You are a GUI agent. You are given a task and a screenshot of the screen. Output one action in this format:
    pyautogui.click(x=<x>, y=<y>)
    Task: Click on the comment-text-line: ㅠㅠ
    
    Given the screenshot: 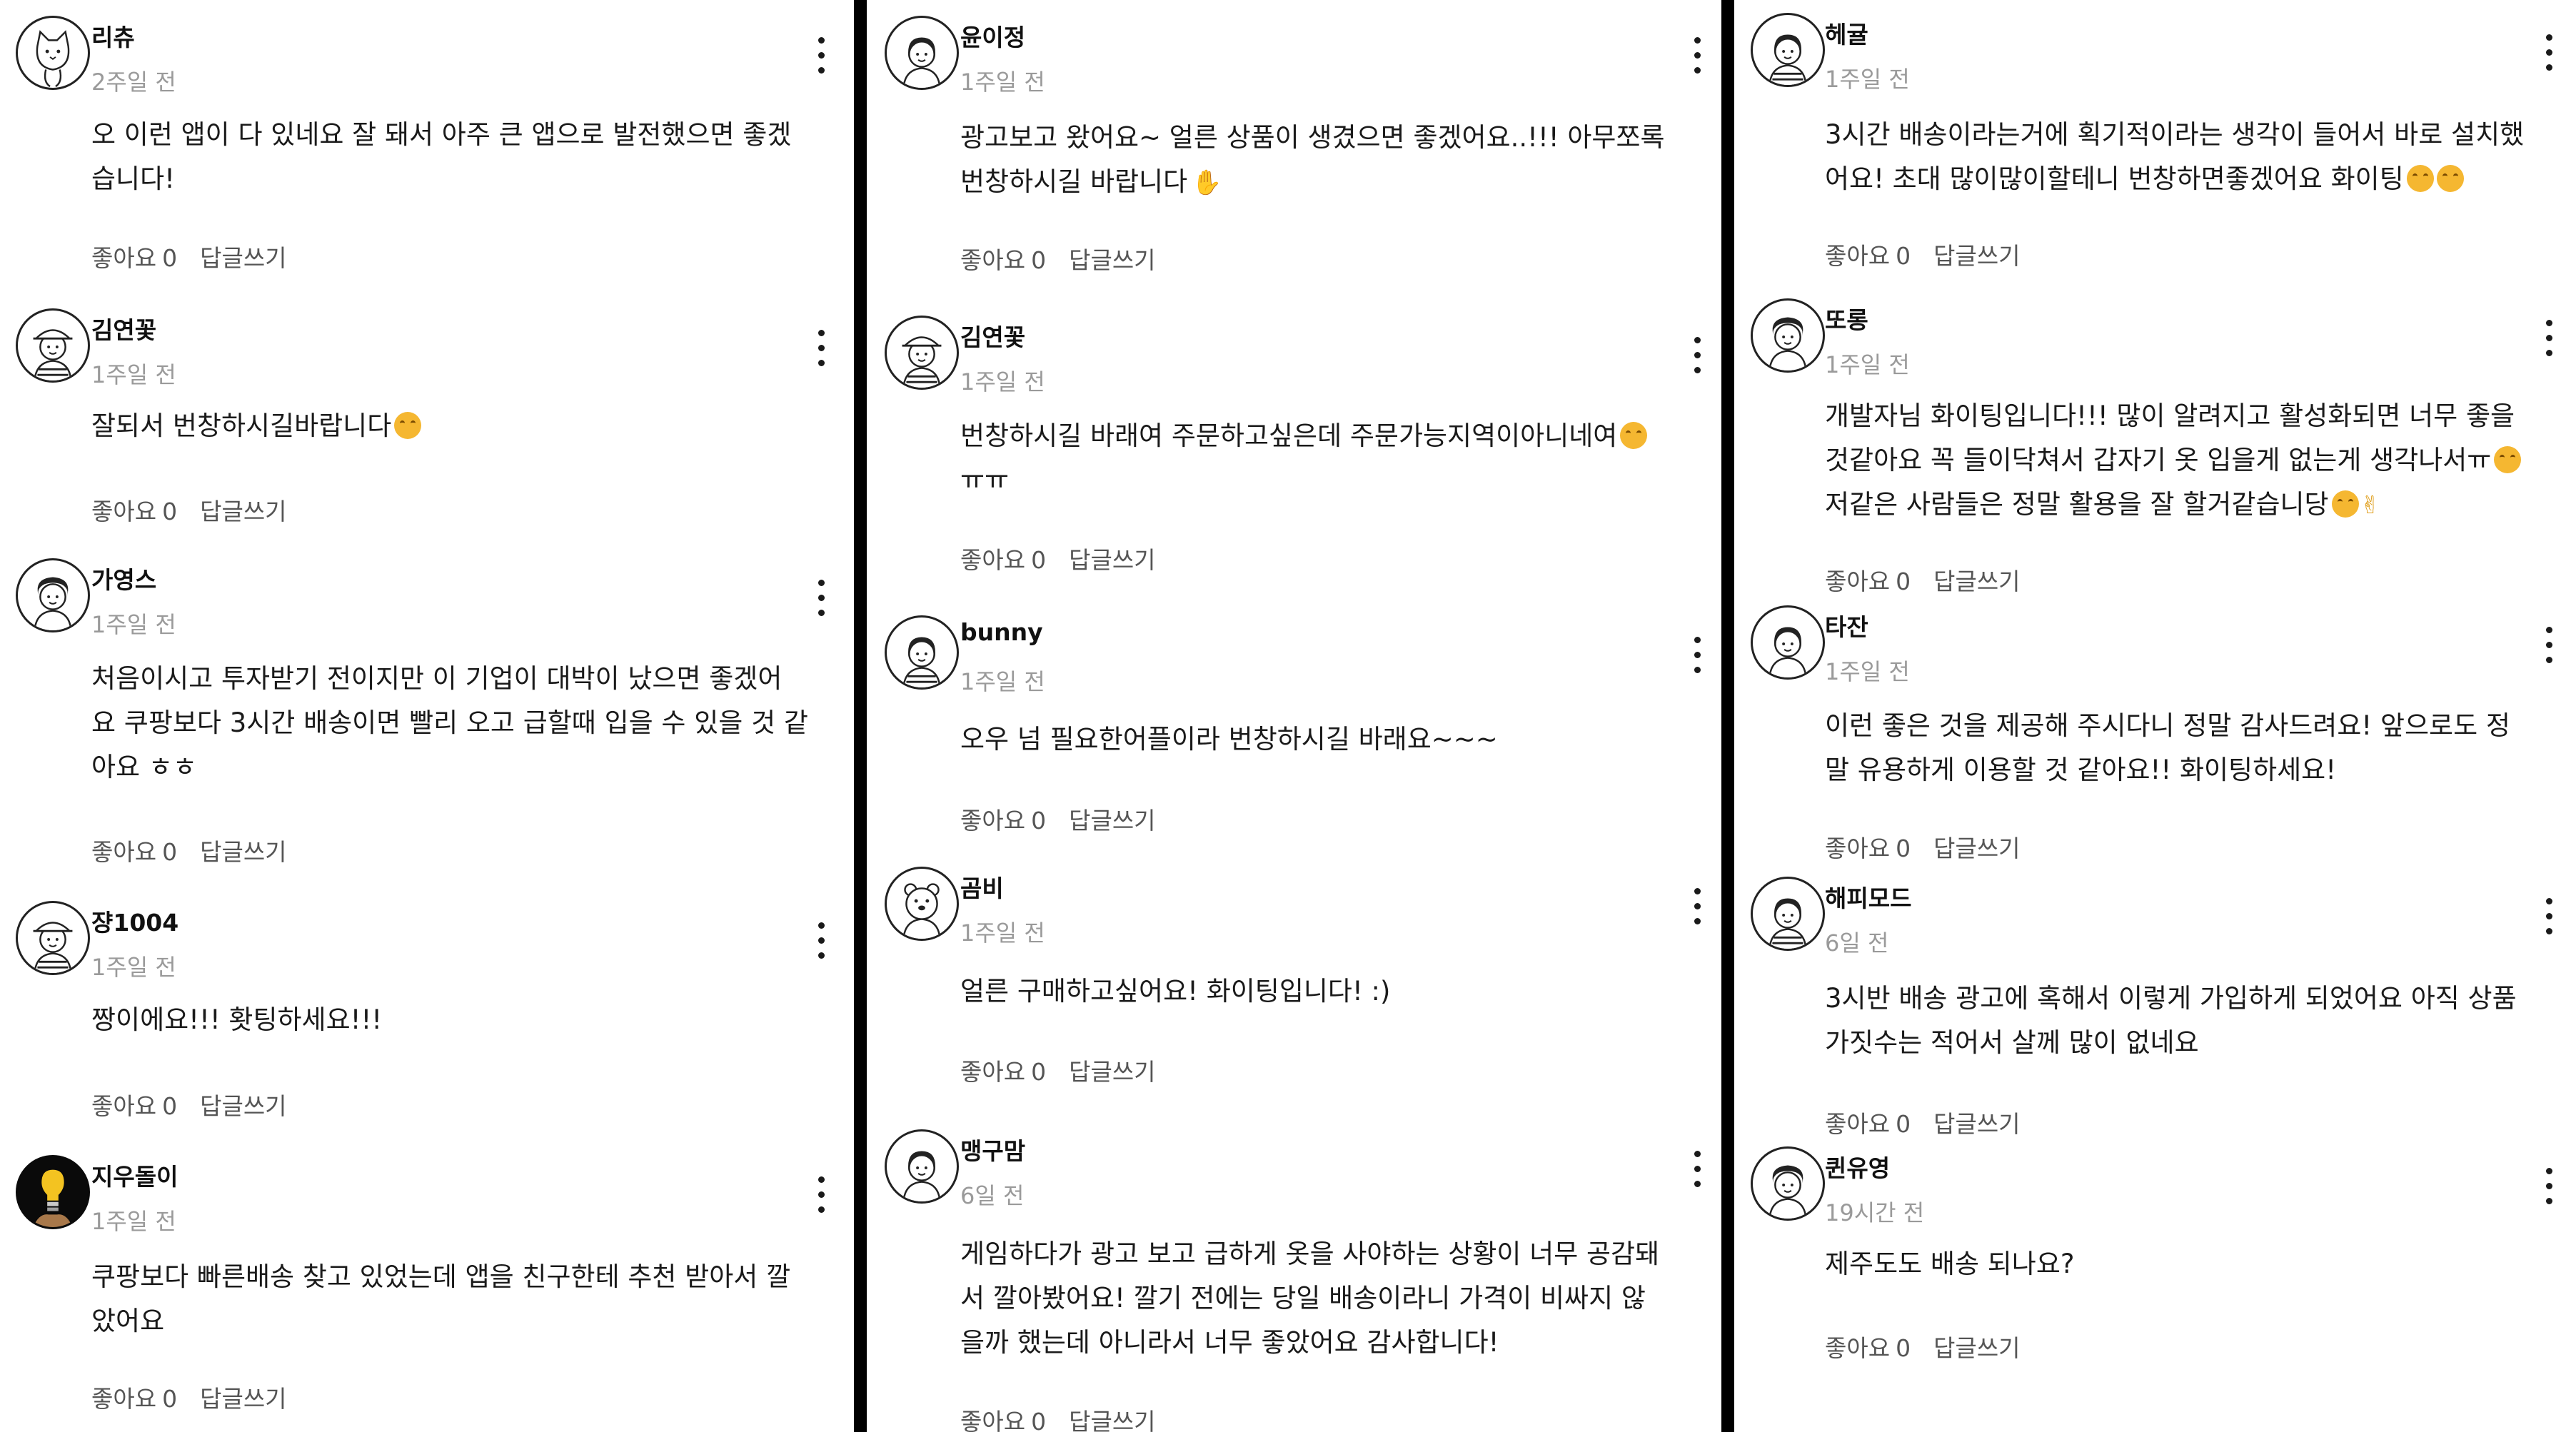 What is the action you would take?
    pyautogui.click(x=985, y=480)
    